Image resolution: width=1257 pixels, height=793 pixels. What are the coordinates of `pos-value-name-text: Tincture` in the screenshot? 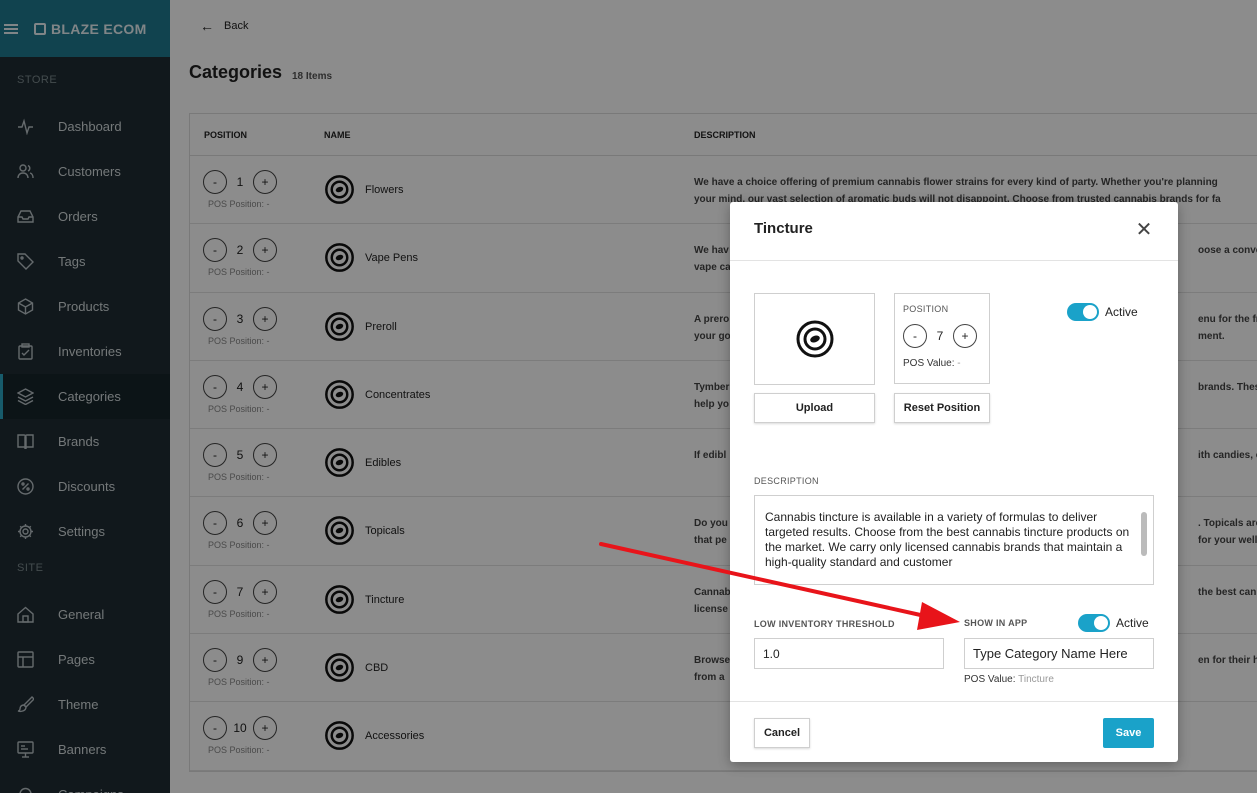 It's located at (1036, 679).